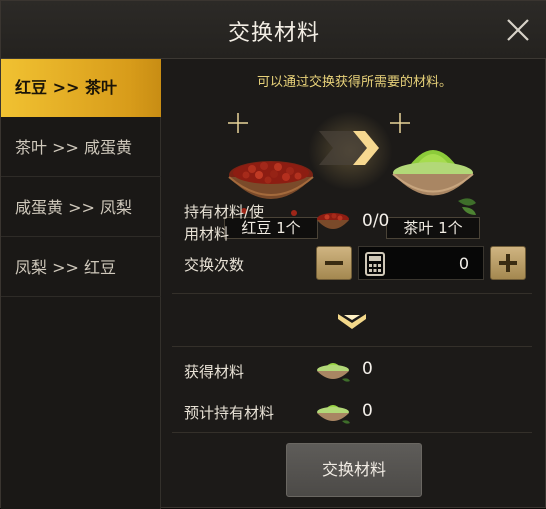 Image resolution: width=546 pixels, height=509 pixels. What do you see at coordinates (81, 208) in the screenshot?
I see `sidebar-item-yolk-to-pineapple: 咸蛋黄 >> 凤梨` at bounding box center [81, 208].